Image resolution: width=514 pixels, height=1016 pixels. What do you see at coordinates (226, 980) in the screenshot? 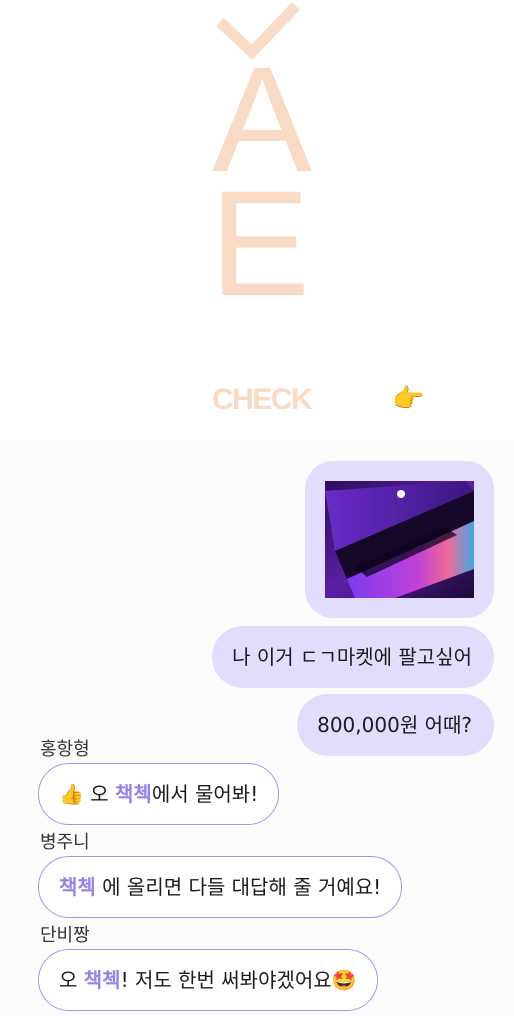
I see `message-text: ! 저도 한번 써봐야겠어요` at bounding box center [226, 980].